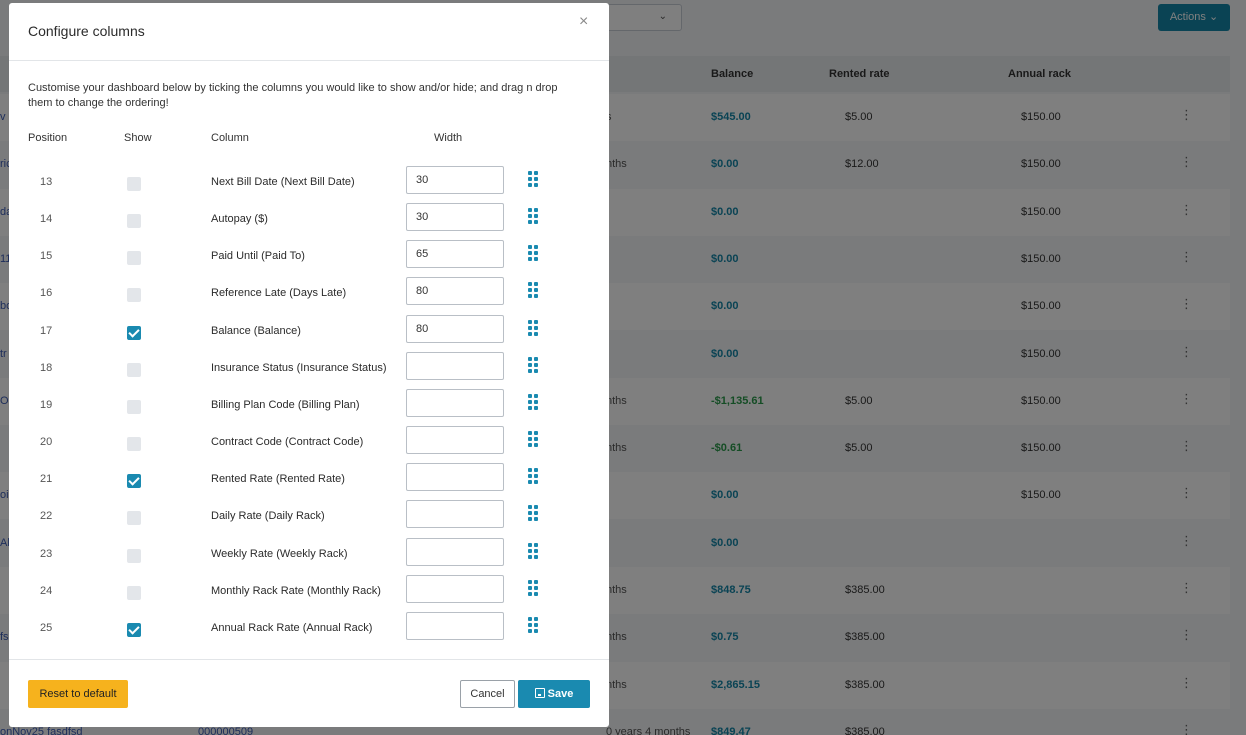 This screenshot has height=735, width=1246. Describe the element at coordinates (309, 221) in the screenshot. I see `column-config-row: 14 Autopay ($)` at that location.